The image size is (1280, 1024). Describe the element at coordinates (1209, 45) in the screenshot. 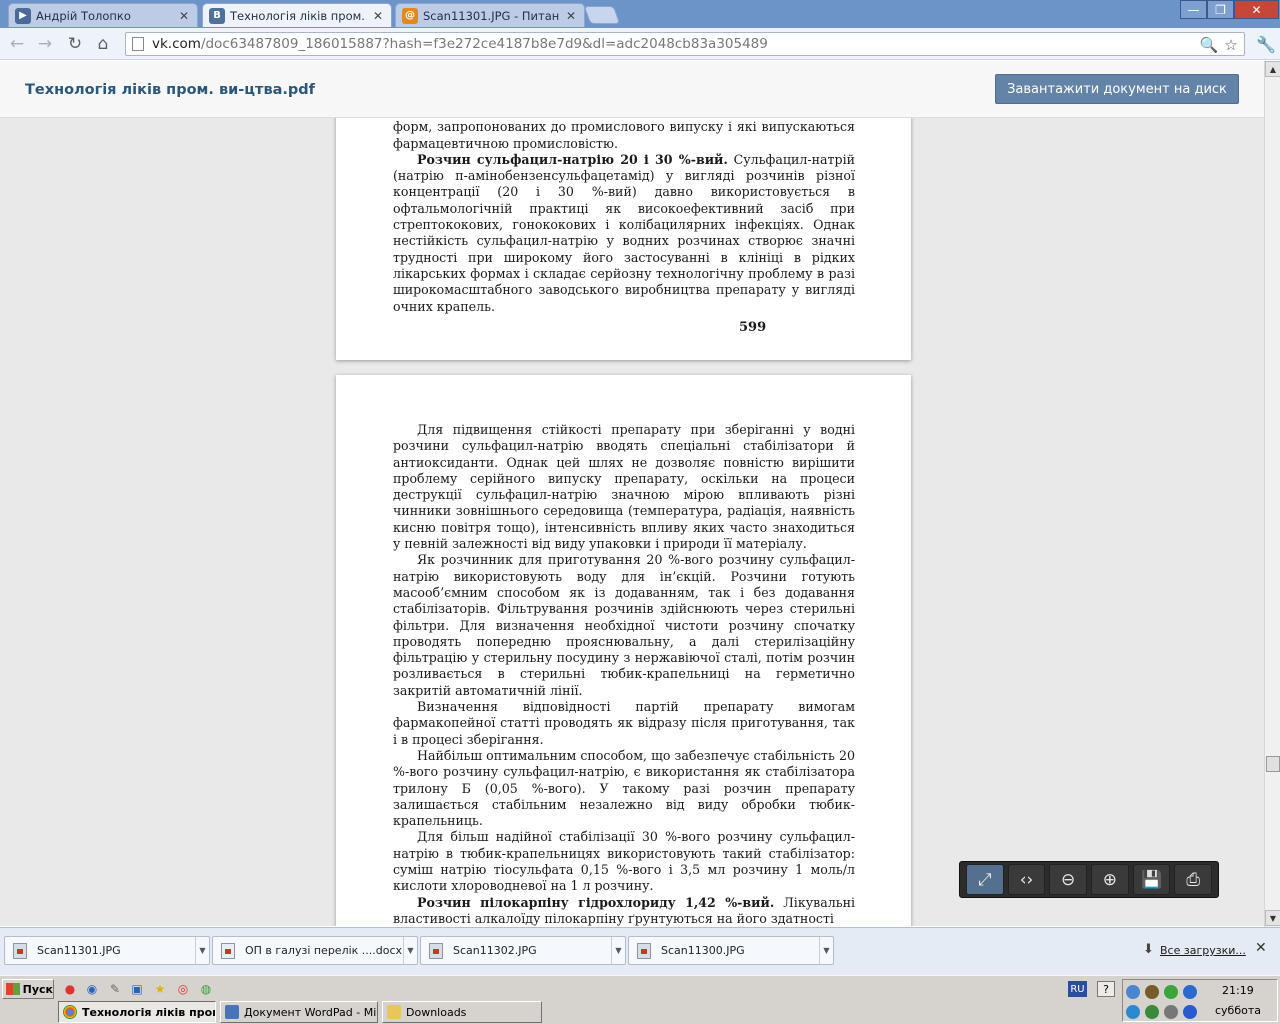

I see `zoom-icon: 🔍` at that location.